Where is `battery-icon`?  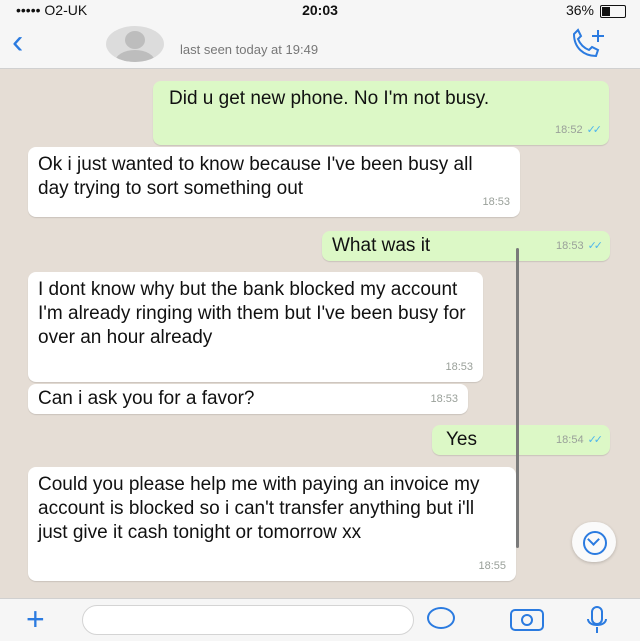 battery-icon is located at coordinates (613, 11).